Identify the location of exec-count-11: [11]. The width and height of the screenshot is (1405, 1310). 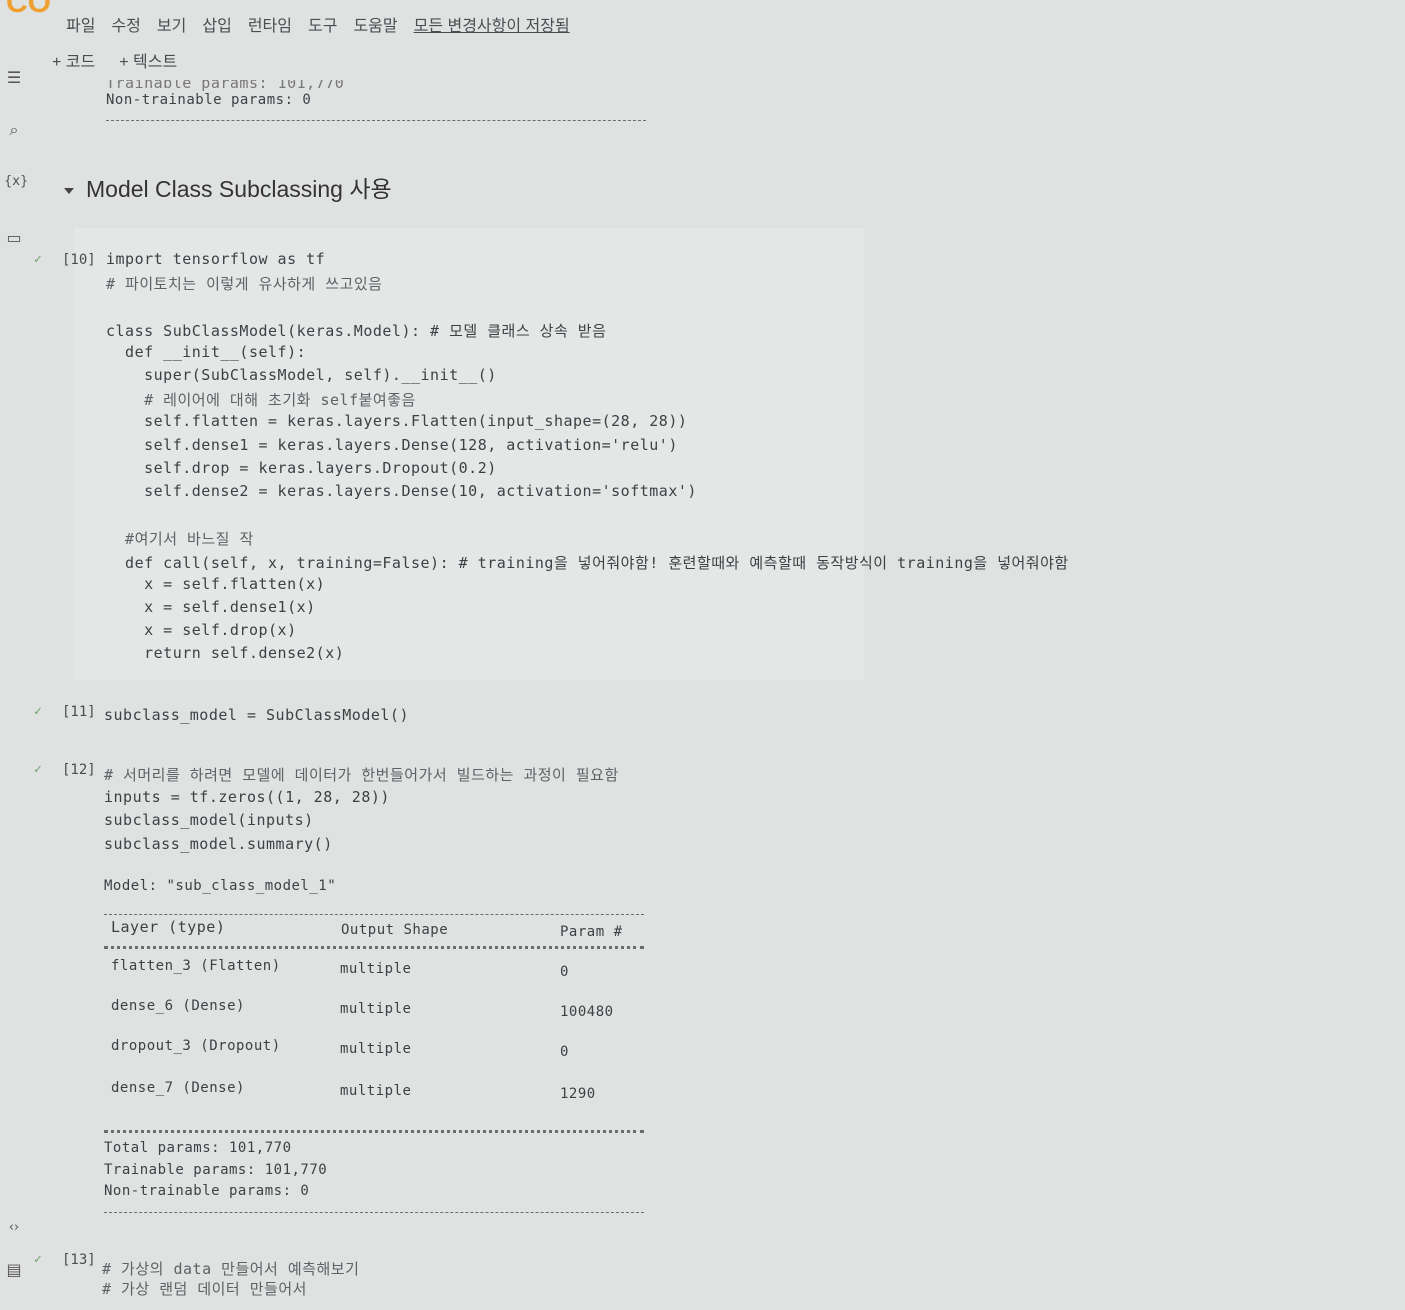
(79, 712).